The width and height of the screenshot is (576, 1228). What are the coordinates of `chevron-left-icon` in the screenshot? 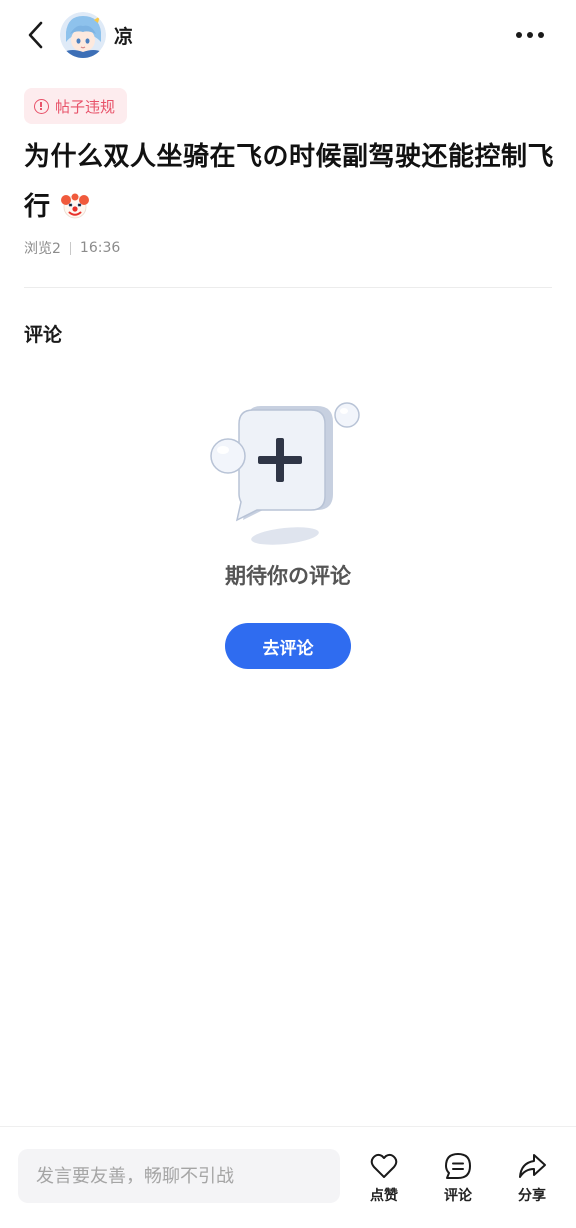 It's located at (35, 35).